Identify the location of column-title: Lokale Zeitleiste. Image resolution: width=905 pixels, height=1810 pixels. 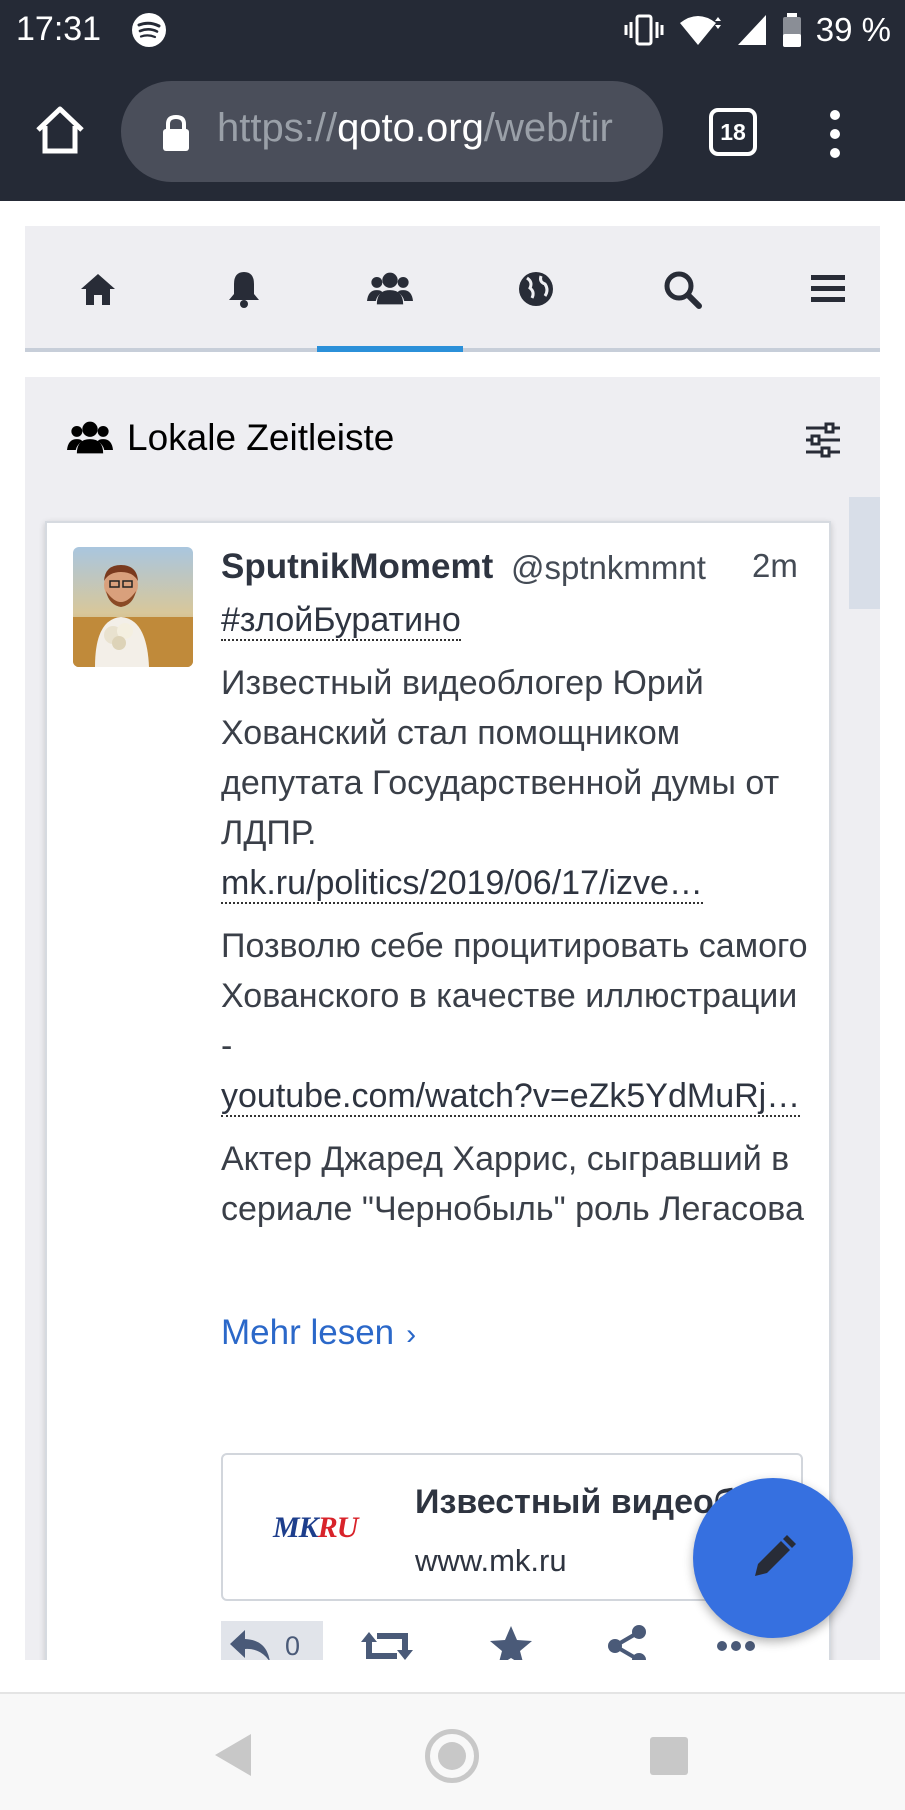
(261, 437).